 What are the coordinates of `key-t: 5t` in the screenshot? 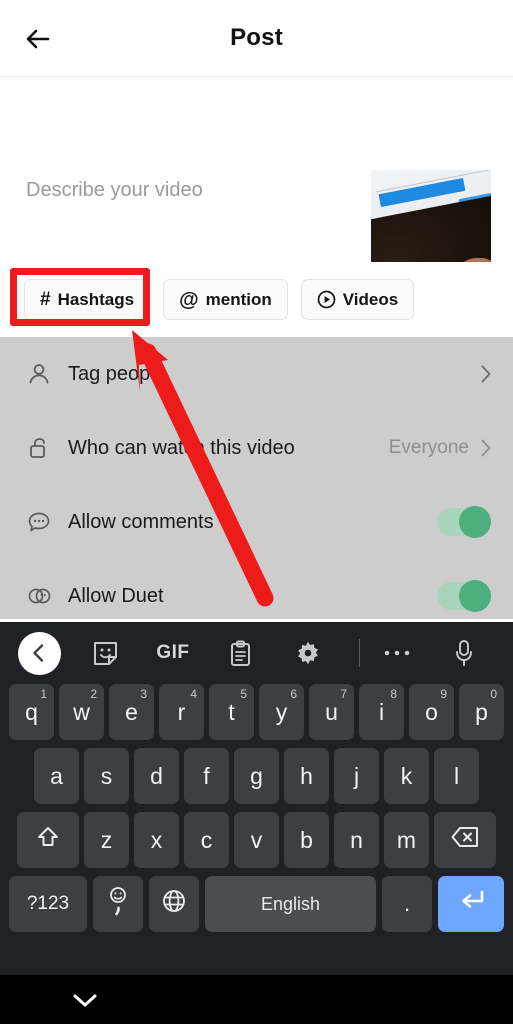 It's located at (231, 712).